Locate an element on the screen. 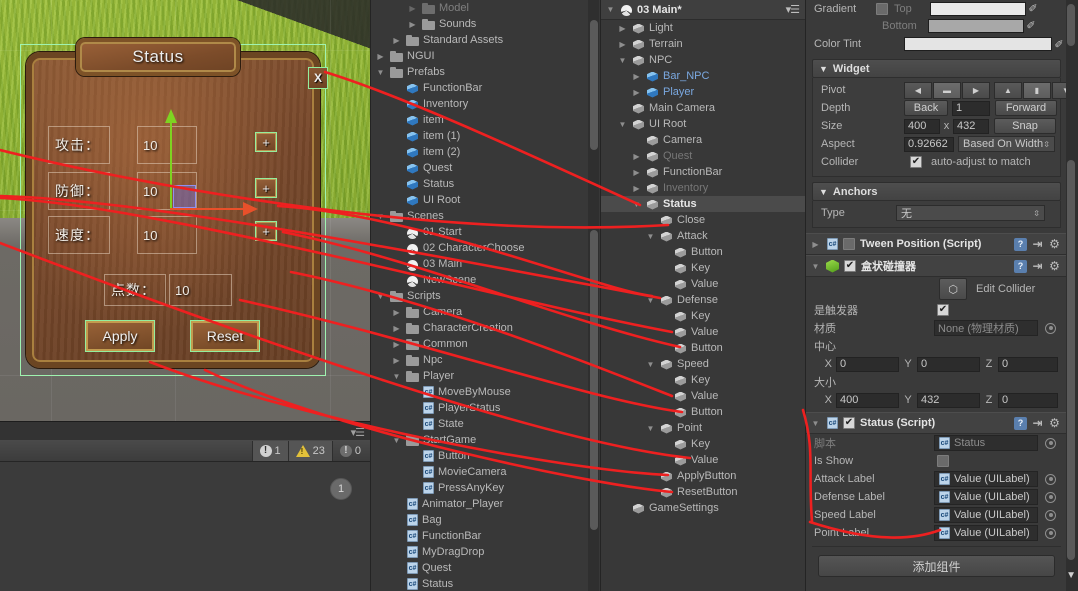  project-item: c# MovieCamera is located at coordinates (480, 472).